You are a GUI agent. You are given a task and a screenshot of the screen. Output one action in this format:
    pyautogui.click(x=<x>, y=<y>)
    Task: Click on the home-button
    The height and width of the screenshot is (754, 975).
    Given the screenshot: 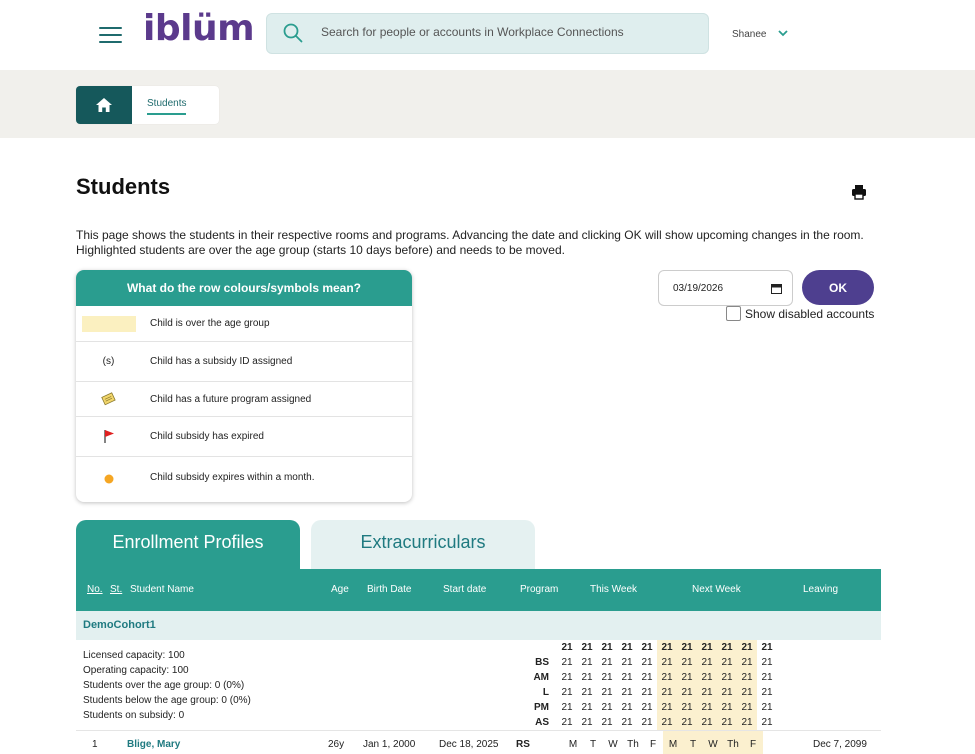 What is the action you would take?
    pyautogui.click(x=104, y=105)
    